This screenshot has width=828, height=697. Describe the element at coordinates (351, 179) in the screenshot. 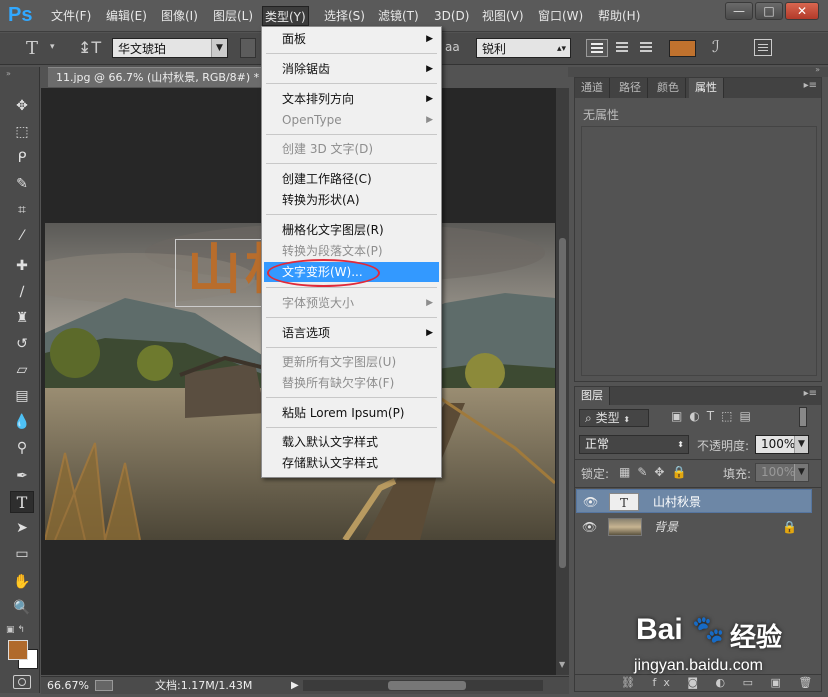

I see `menu-item-create-work-path: 创建工作路径(C)` at that location.